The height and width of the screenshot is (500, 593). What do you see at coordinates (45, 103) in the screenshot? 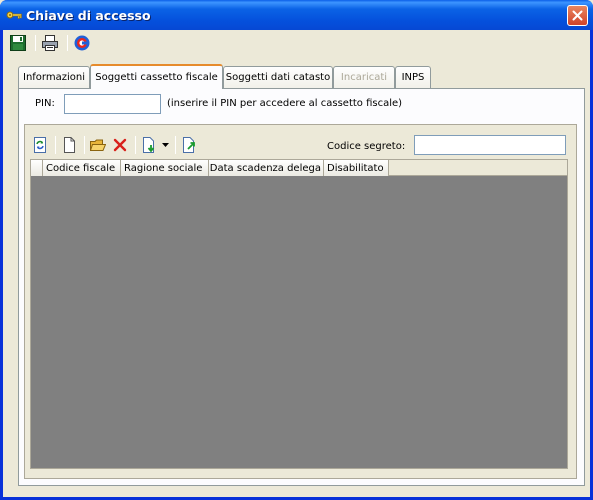
I see `pin-label: PIN:` at bounding box center [45, 103].